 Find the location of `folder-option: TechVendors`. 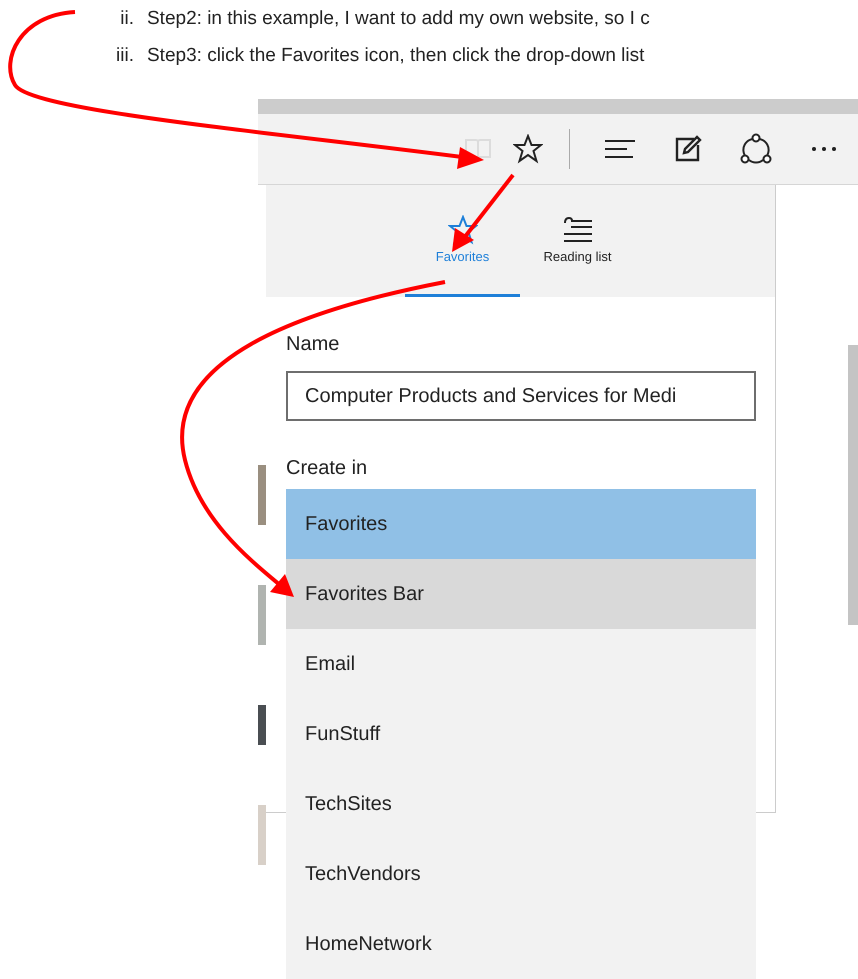

folder-option: TechVendors is located at coordinates (521, 874).